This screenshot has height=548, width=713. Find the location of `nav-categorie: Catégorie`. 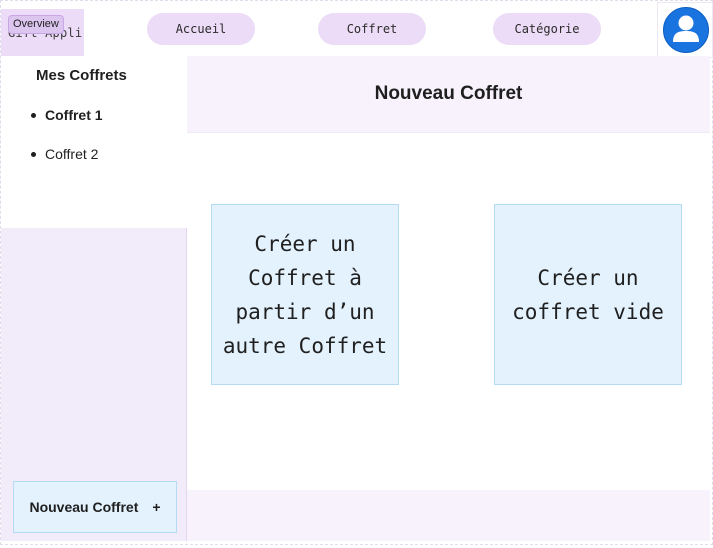

nav-categorie: Catégorie is located at coordinates (547, 29).